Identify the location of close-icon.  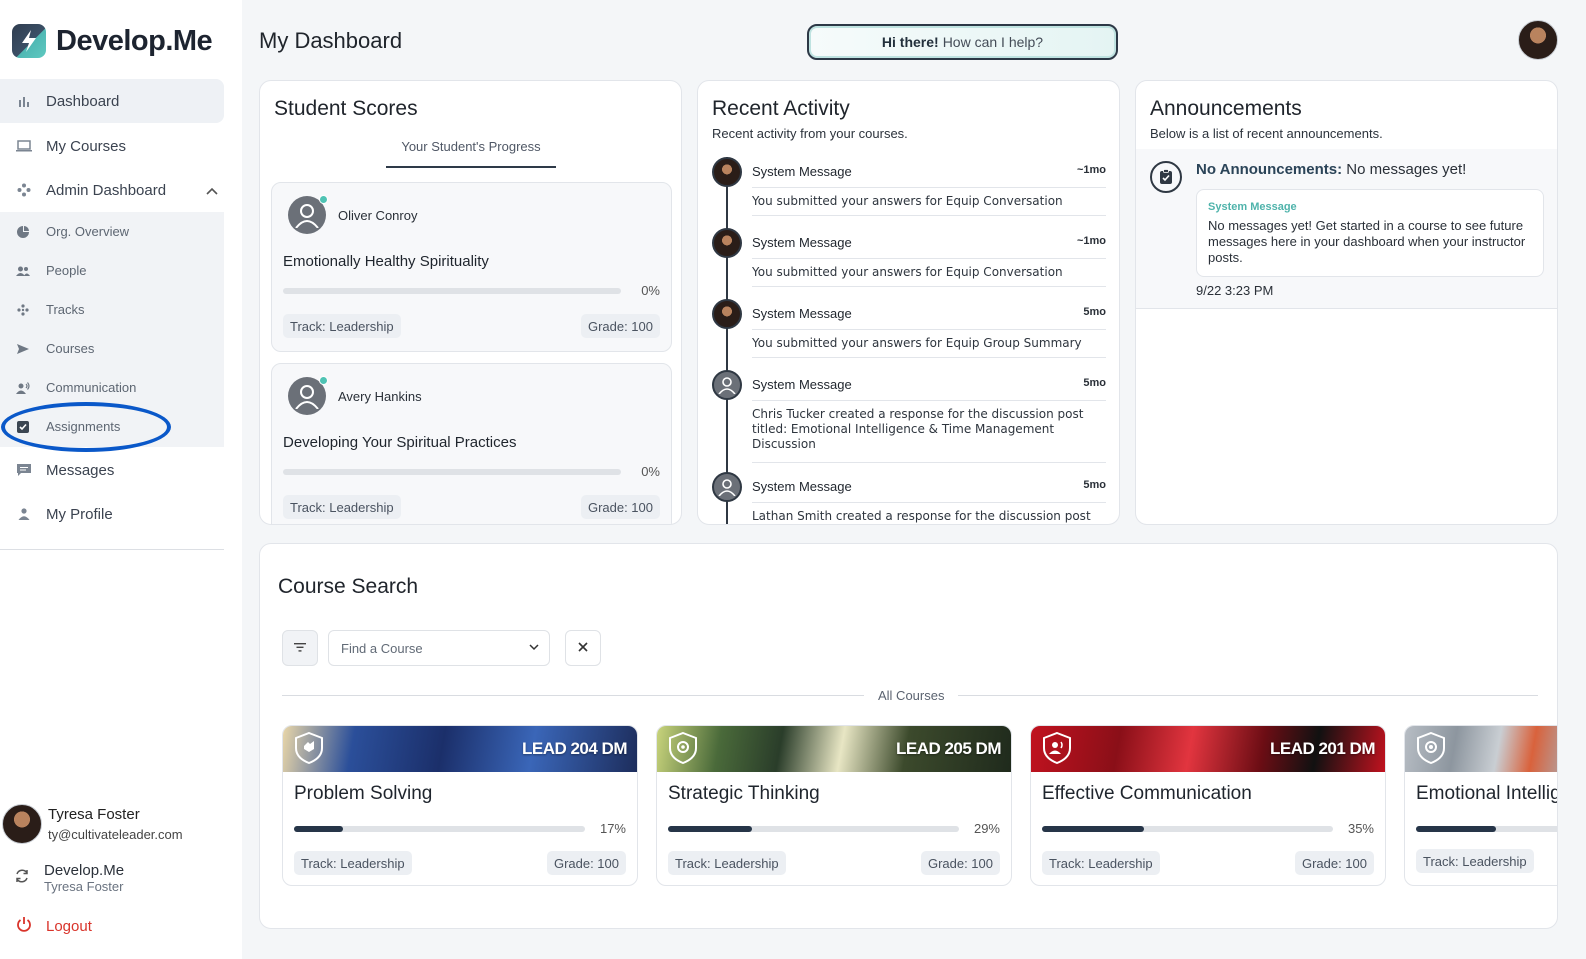
(583, 648).